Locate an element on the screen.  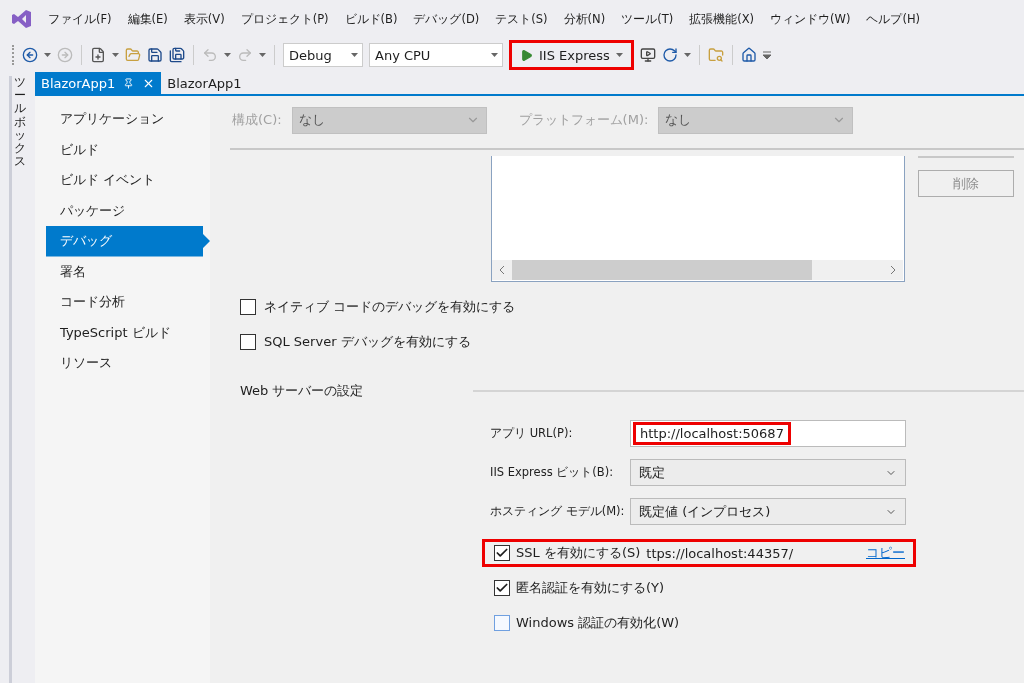
option-label: ネイティブ コードのデバッグを有効にする is located at coordinates (390, 307).